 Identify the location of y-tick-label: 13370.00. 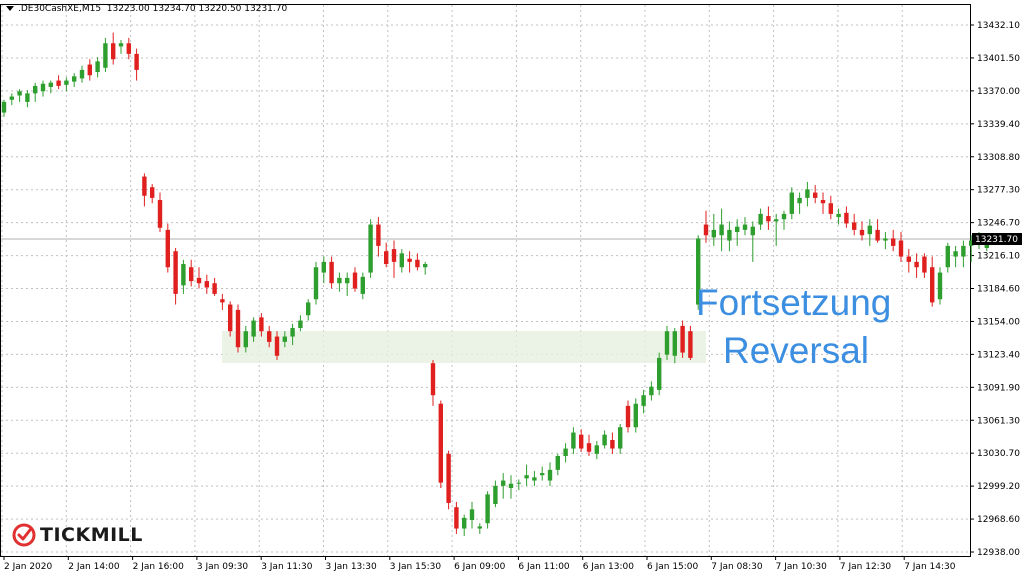
(998, 92).